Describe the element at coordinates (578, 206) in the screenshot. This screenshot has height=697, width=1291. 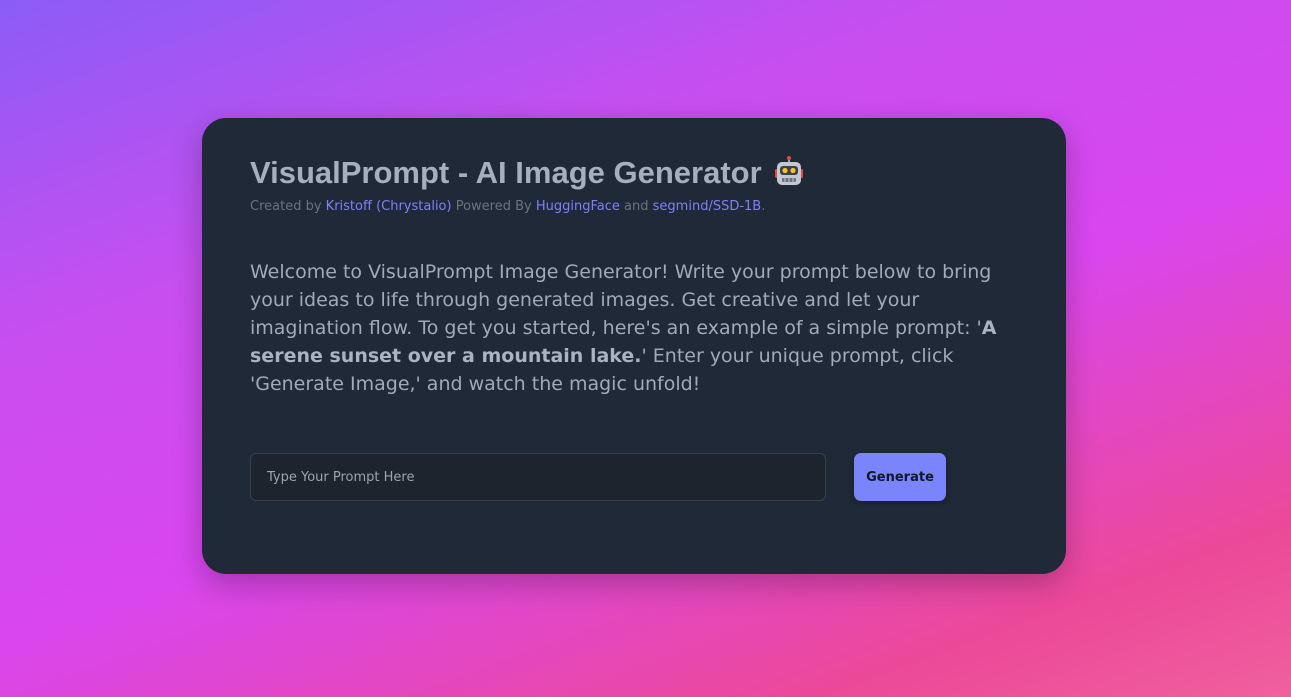
I see `huggingface-link: HuggingFace` at that location.